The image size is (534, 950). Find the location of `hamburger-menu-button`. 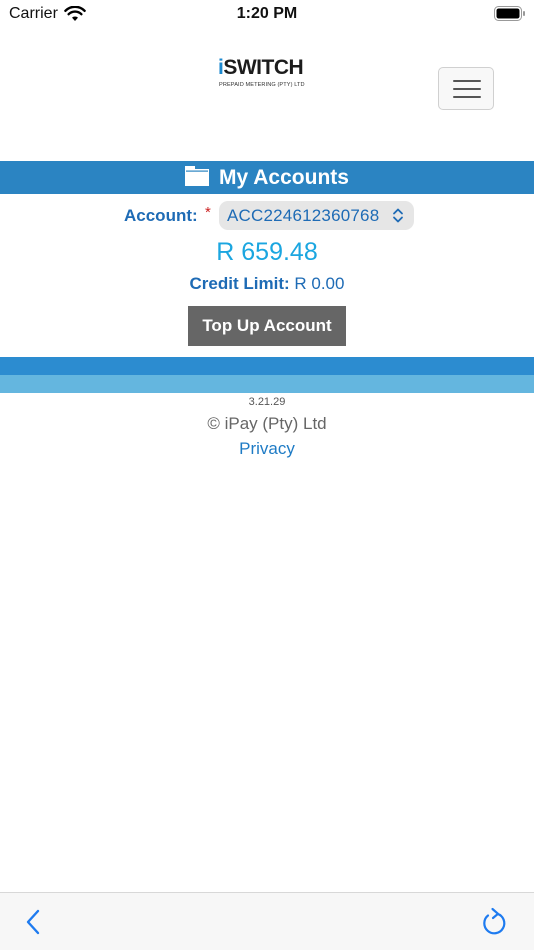

hamburger-menu-button is located at coordinates (466, 88).